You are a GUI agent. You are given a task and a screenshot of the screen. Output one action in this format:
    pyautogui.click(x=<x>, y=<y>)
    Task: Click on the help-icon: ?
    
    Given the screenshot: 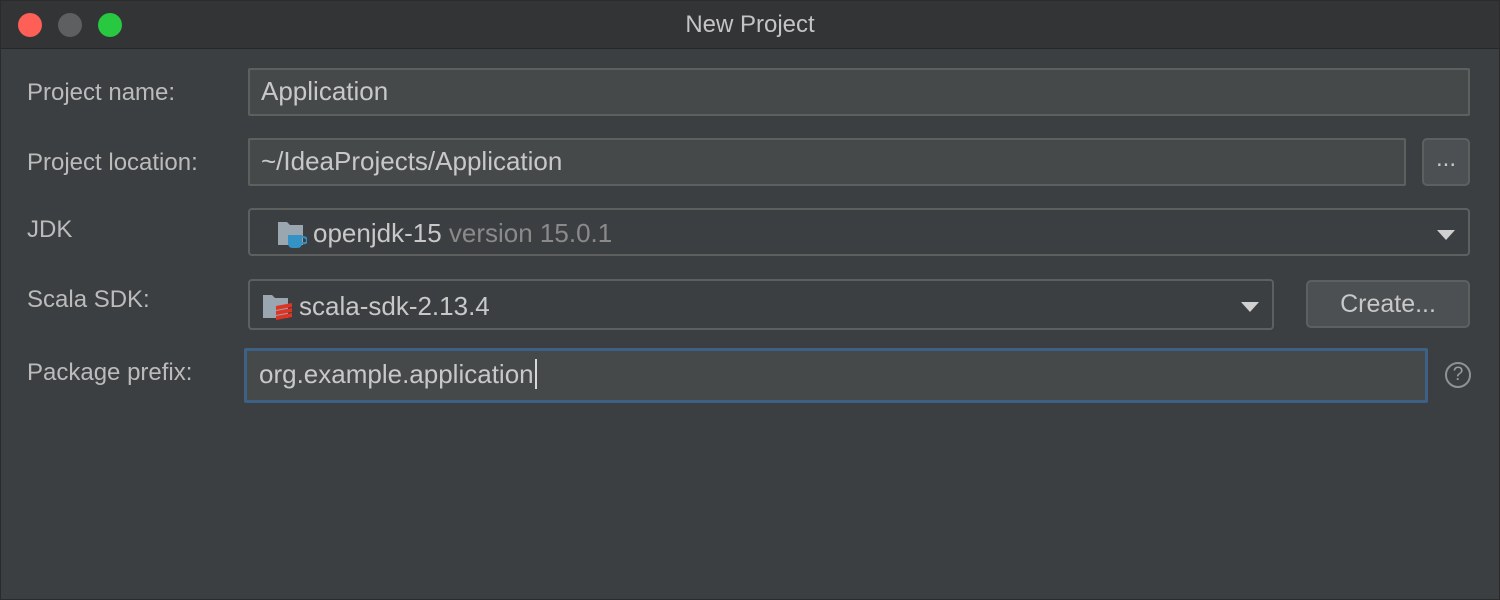 What is the action you would take?
    pyautogui.click(x=1458, y=375)
    